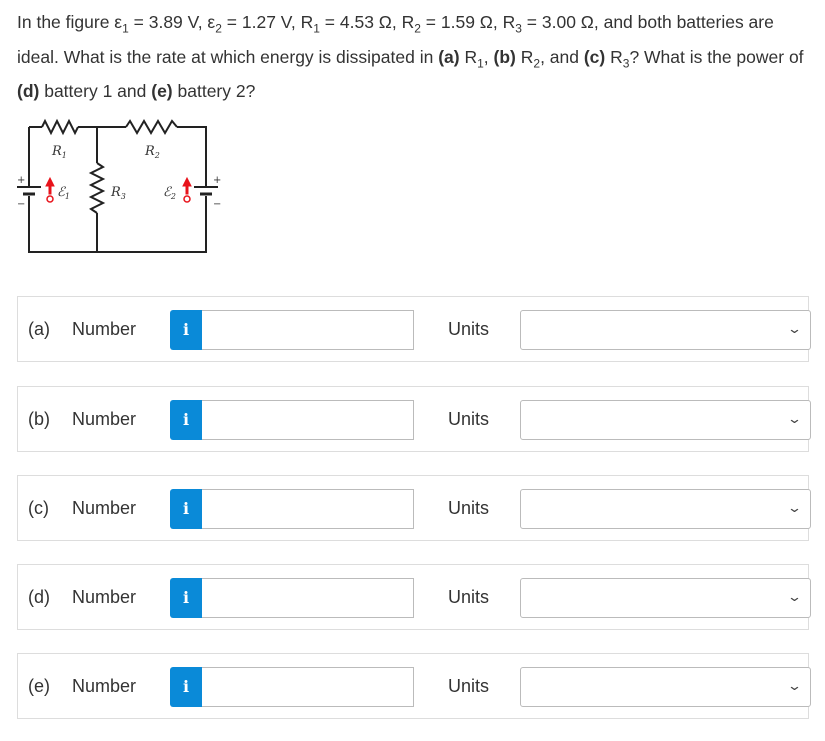  What do you see at coordinates (59, 152) in the screenshot?
I see `r1-label: R1` at bounding box center [59, 152].